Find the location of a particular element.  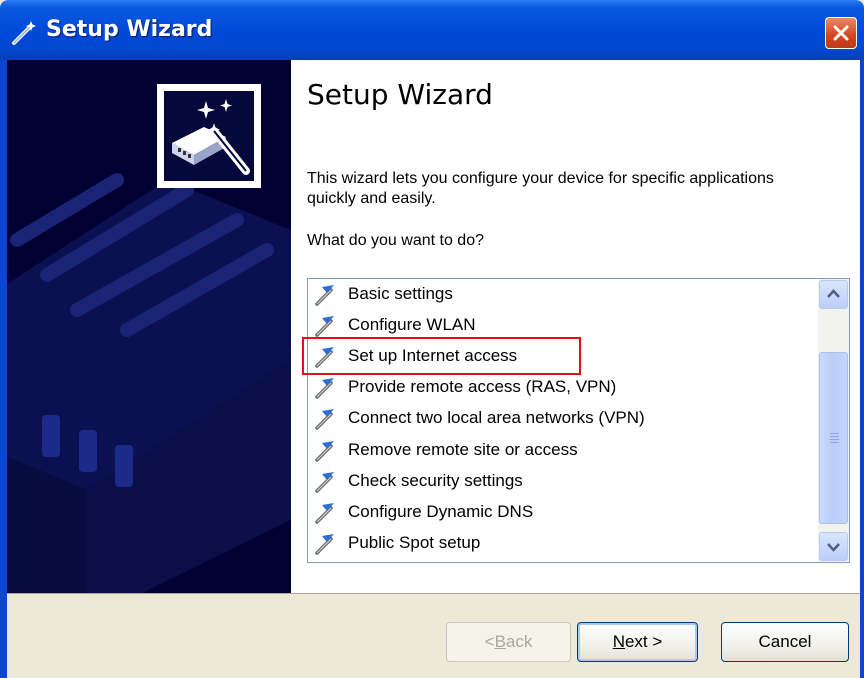

list-item-label: Provide remote access (RAS, VPN) is located at coordinates (482, 386).